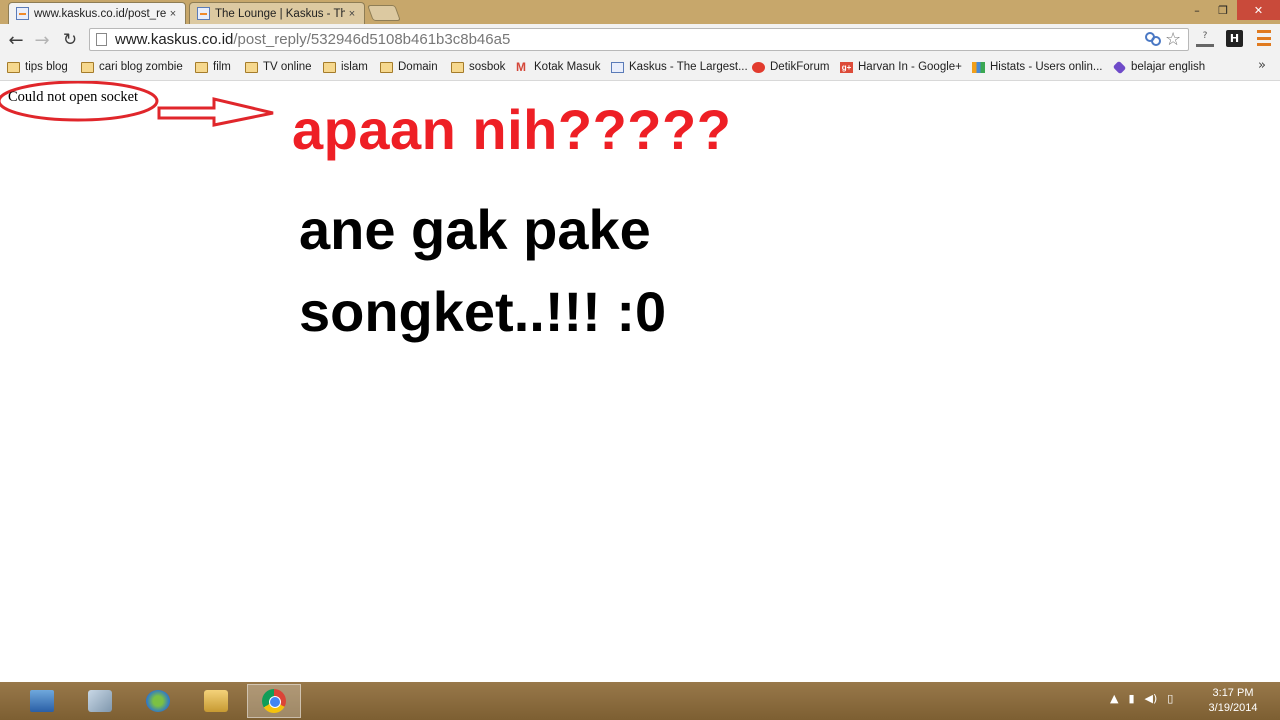 The image size is (1280, 720). I want to click on url-path: /post_reply/532946d5108b461b3c8b46a5, so click(372, 39).